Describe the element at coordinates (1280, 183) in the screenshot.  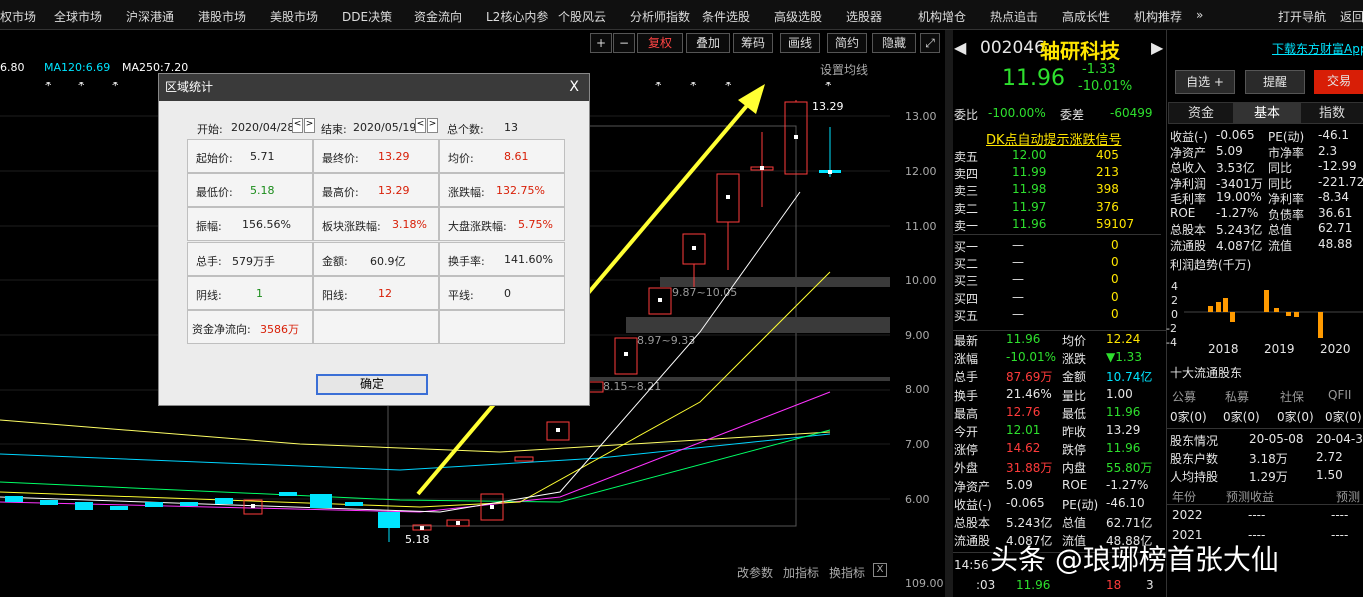
I see `fund-label: 同比` at that location.